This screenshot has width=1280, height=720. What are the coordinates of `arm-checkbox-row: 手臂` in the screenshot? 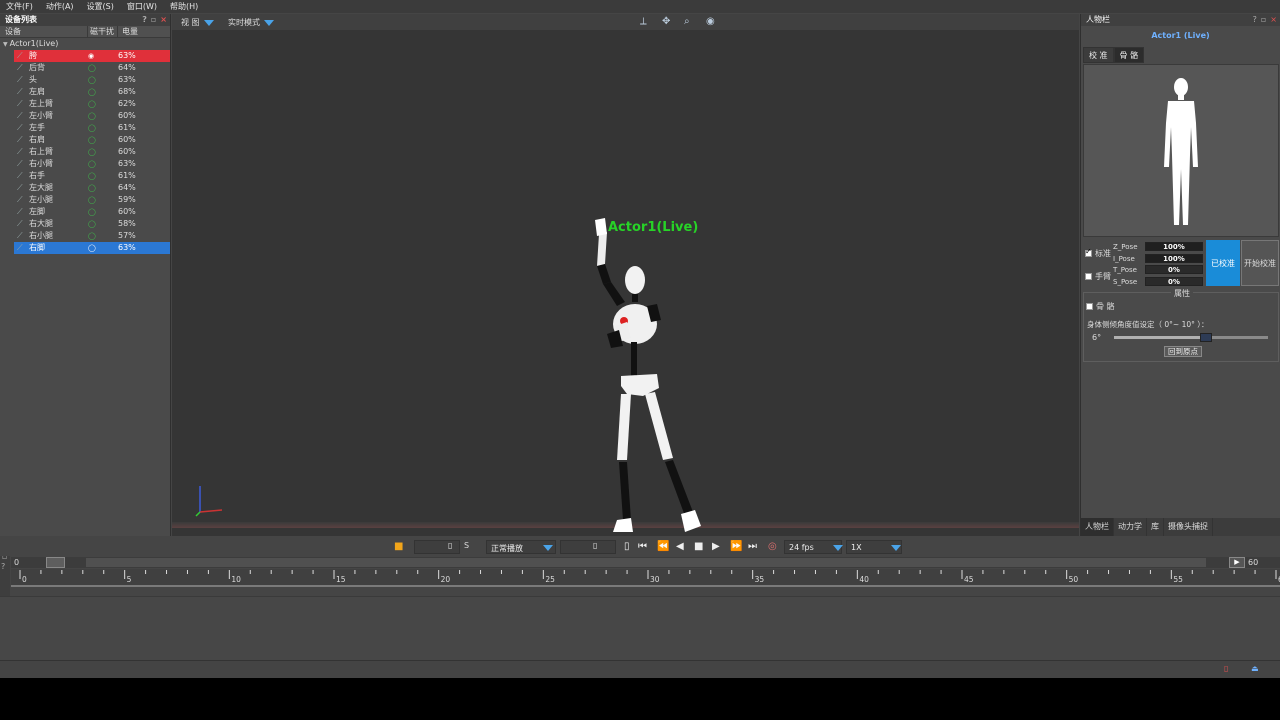 It's located at (1098, 276).